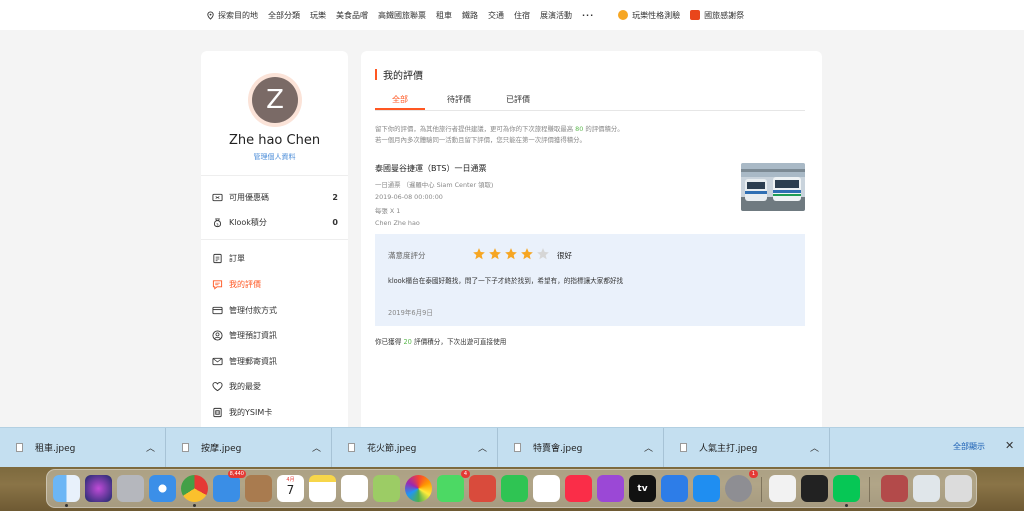 Image resolution: width=1024 pixels, height=511 pixels. What do you see at coordinates (480, 140) in the screenshot?
I see `tip-line-2: 若一個月內多次體驗同一活動且留下評價，您只能在第一次評價獲得積分。` at bounding box center [480, 140].